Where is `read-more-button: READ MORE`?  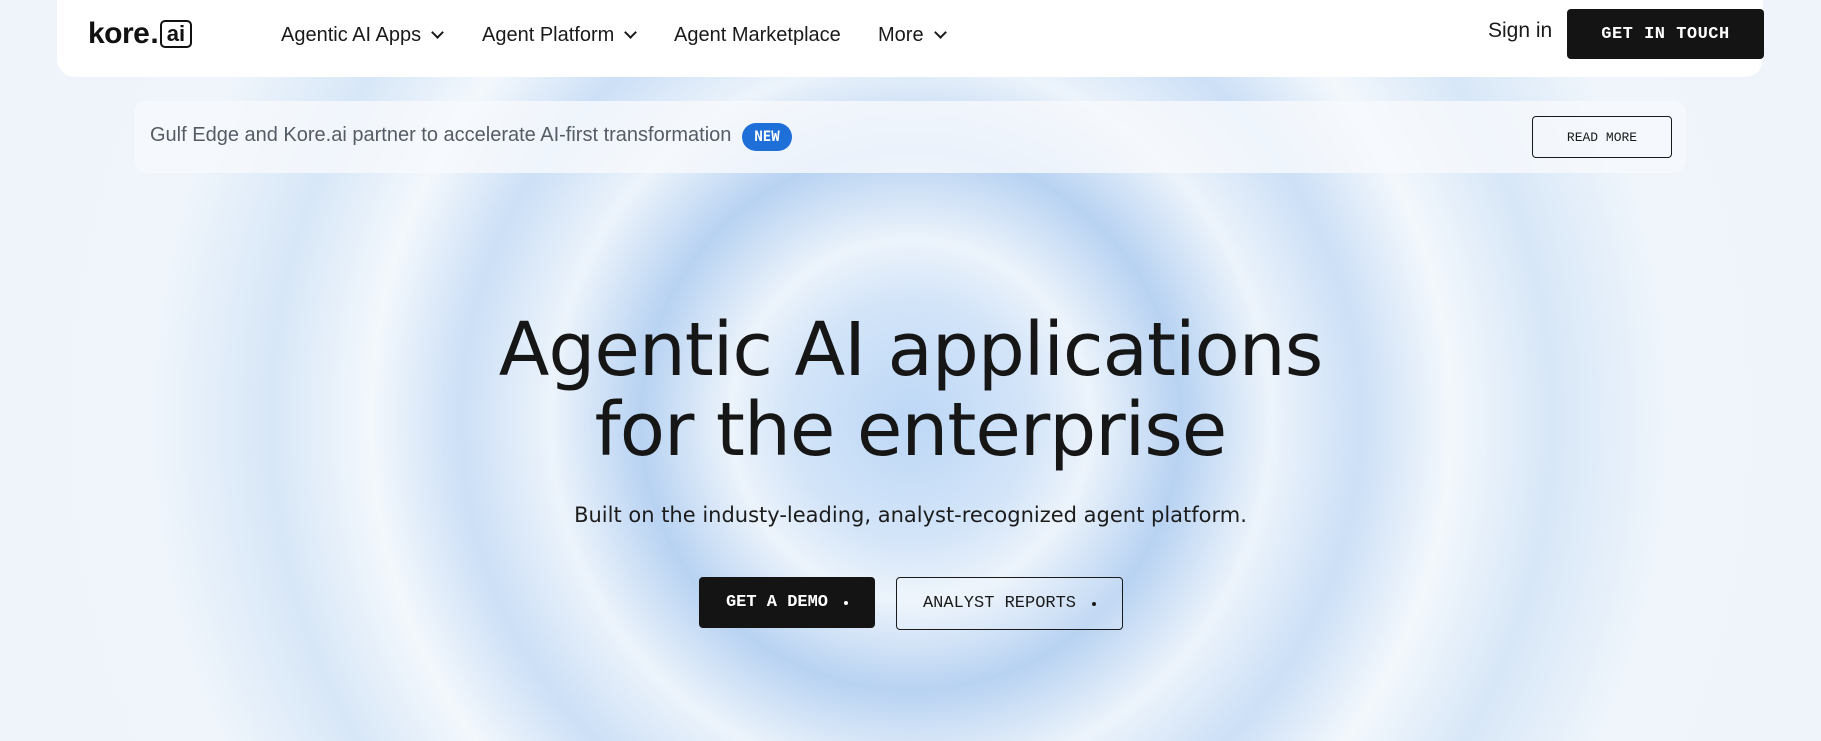
read-more-button: READ MORE is located at coordinates (1602, 137).